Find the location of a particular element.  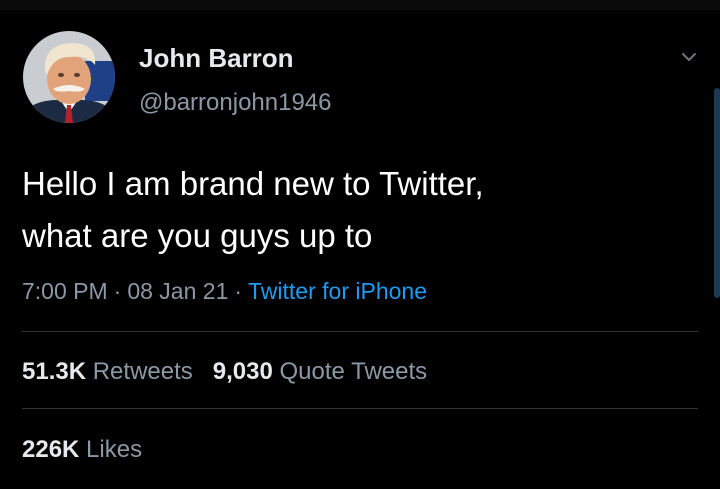

tweet-text-line: what are you guys up to is located at coordinates (197, 235).